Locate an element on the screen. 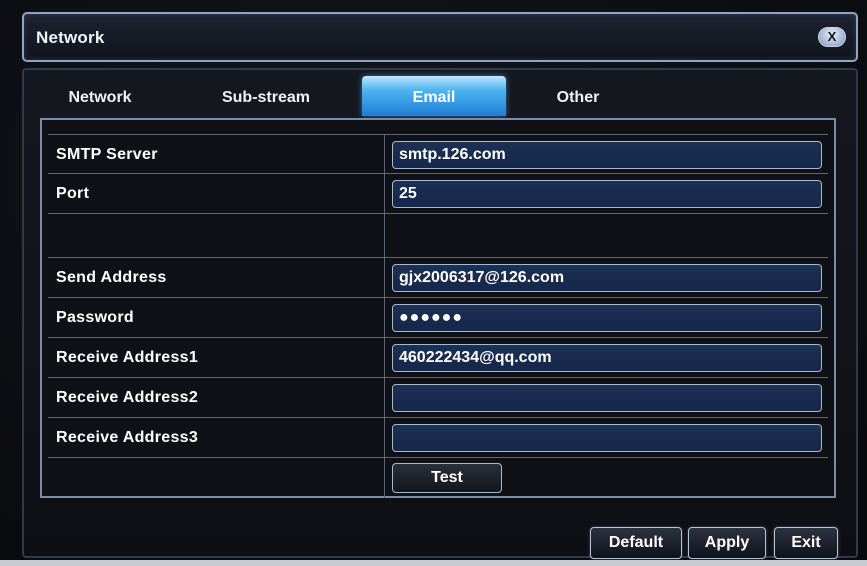 The width and height of the screenshot is (867, 566). send-address-input is located at coordinates (607, 278).